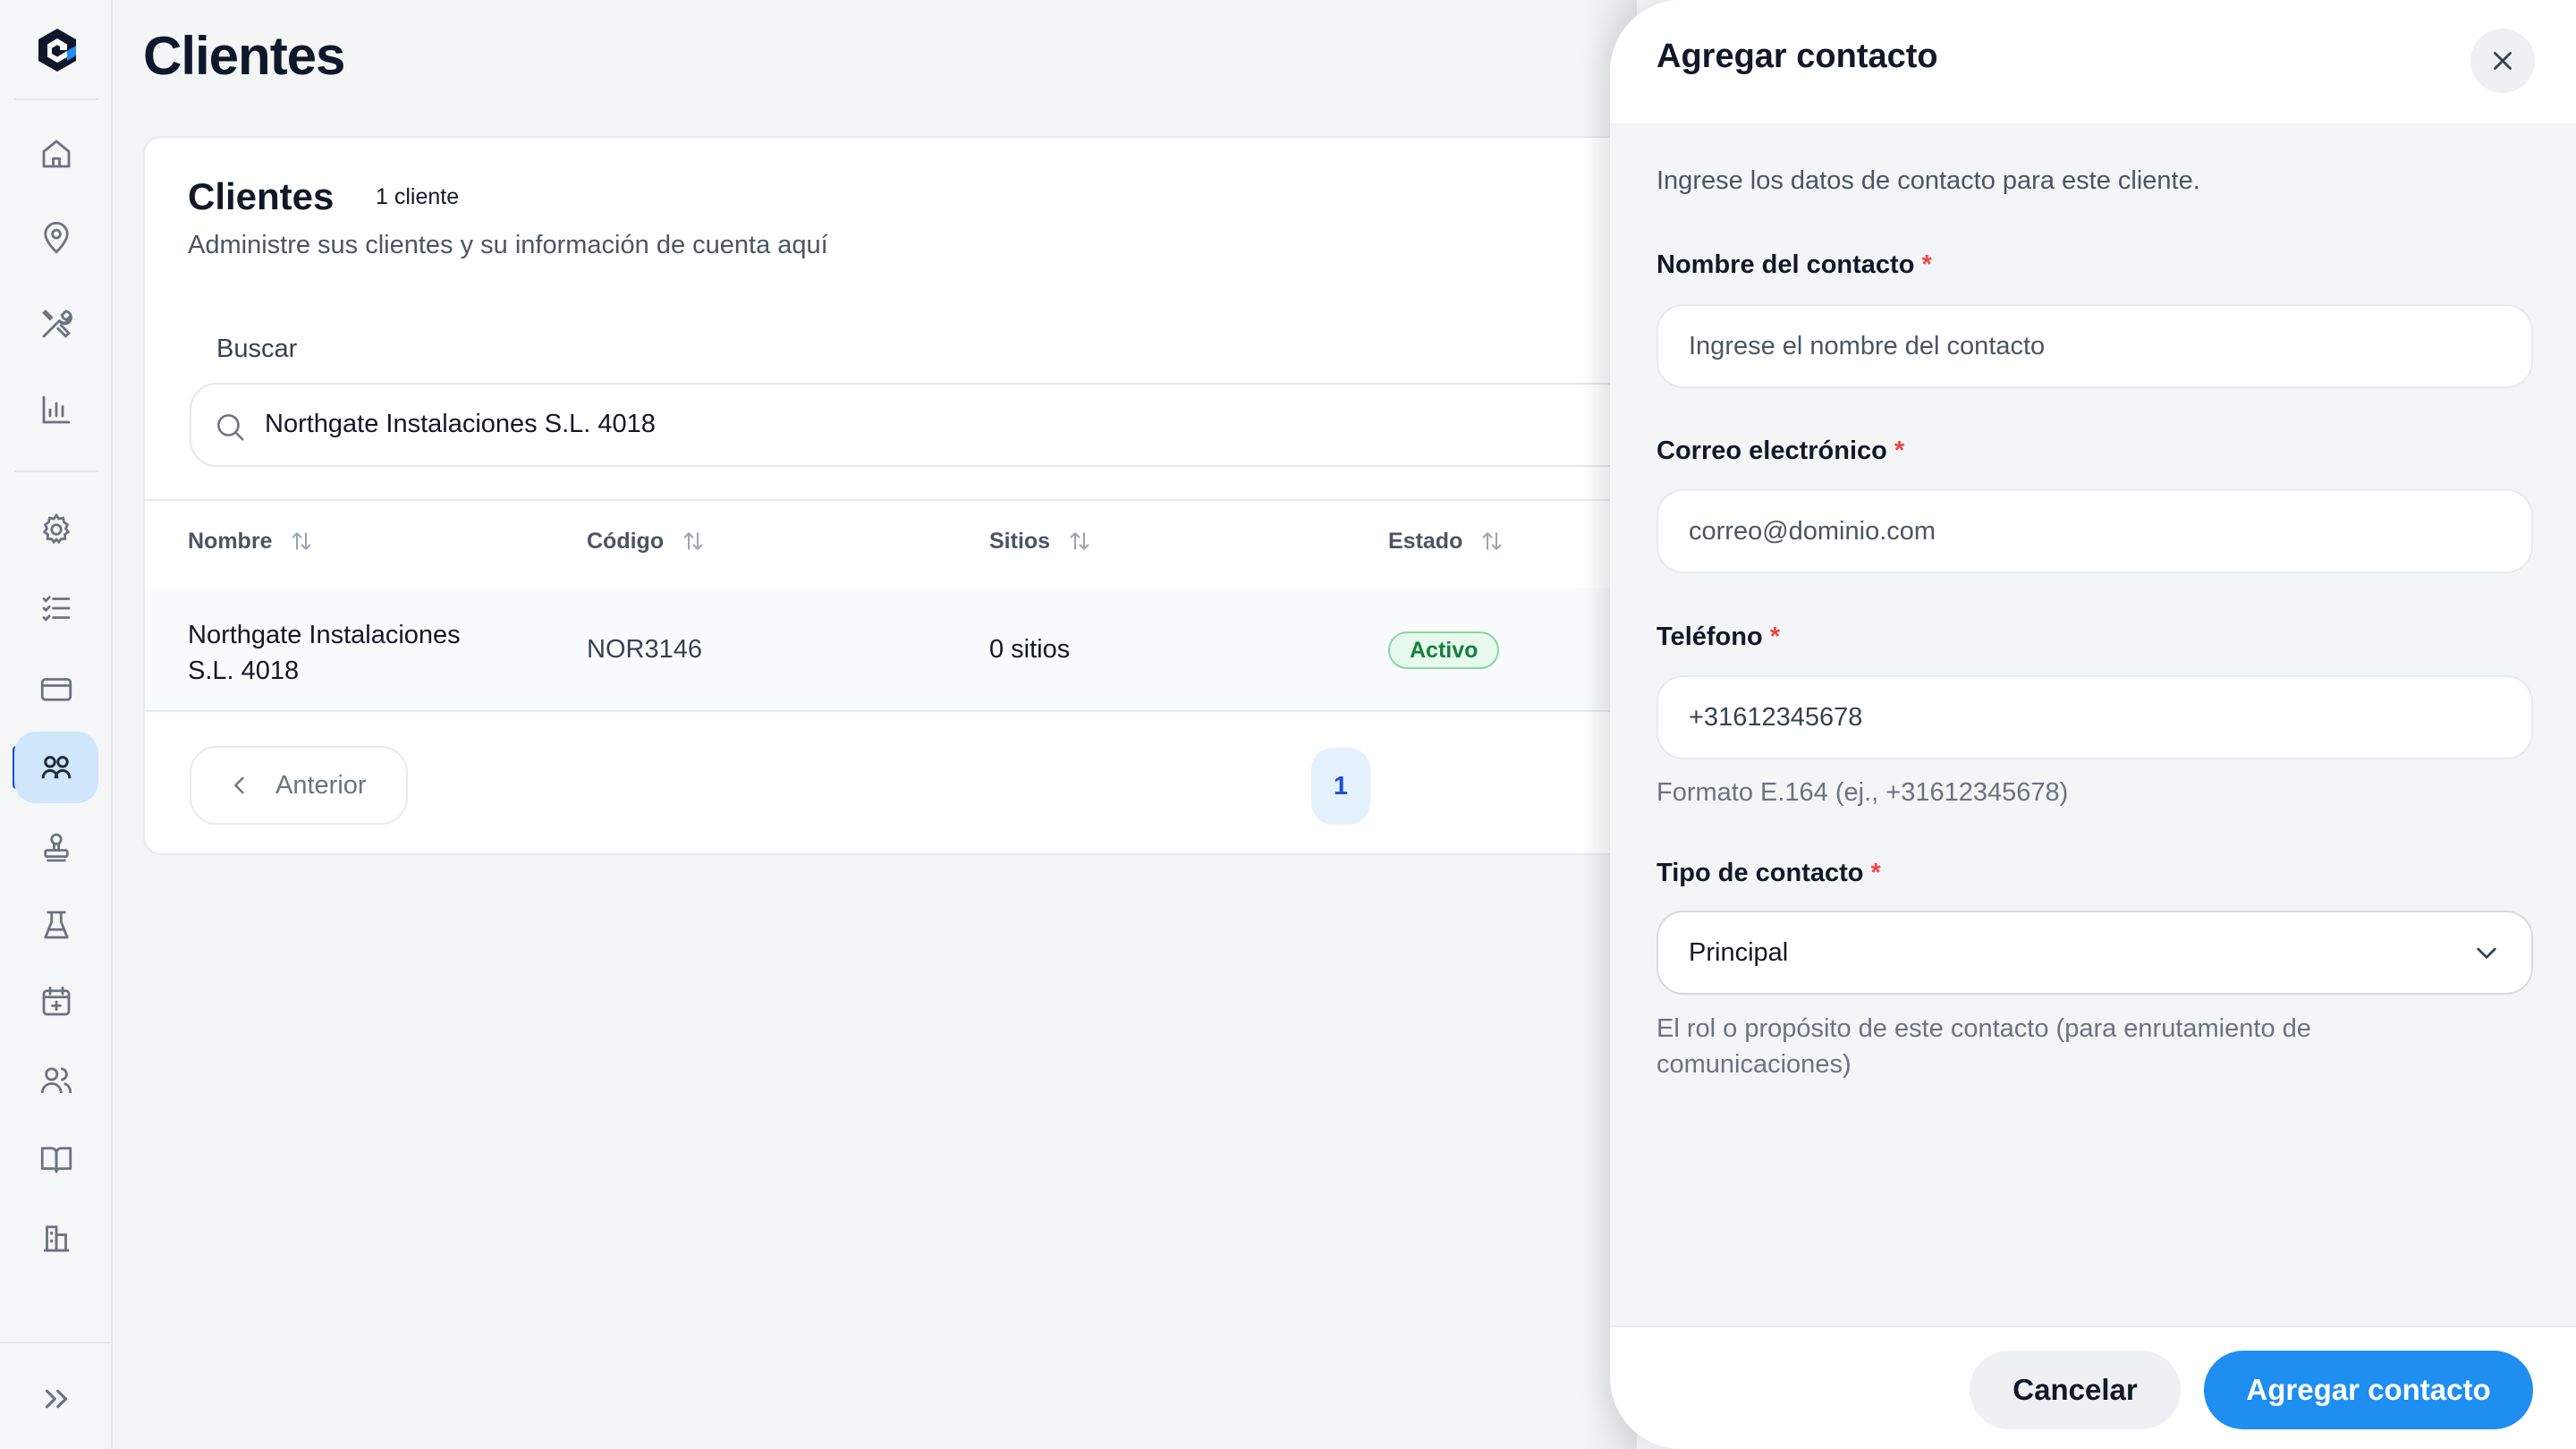 The height and width of the screenshot is (1449, 2576). I want to click on page-number-button: 1, so click(1340, 786).